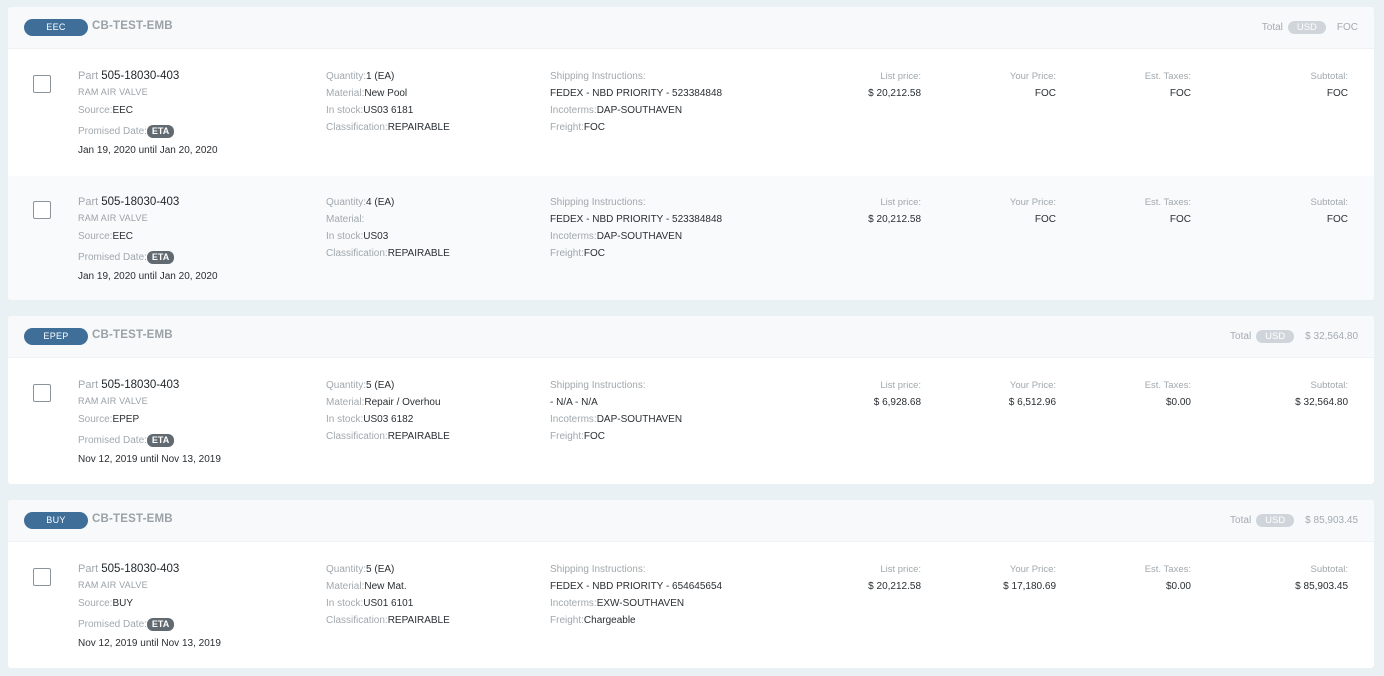 The height and width of the screenshot is (676, 1384). Describe the element at coordinates (1272, 27) in the screenshot. I see `total-label: Total` at that location.